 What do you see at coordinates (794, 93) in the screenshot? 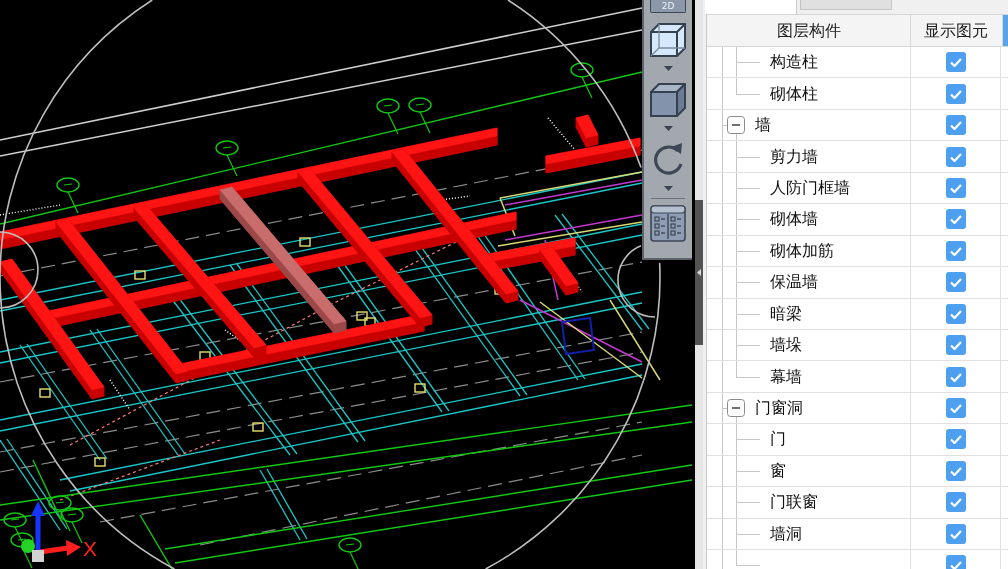
I see `tree-item: 砌体柱` at bounding box center [794, 93].